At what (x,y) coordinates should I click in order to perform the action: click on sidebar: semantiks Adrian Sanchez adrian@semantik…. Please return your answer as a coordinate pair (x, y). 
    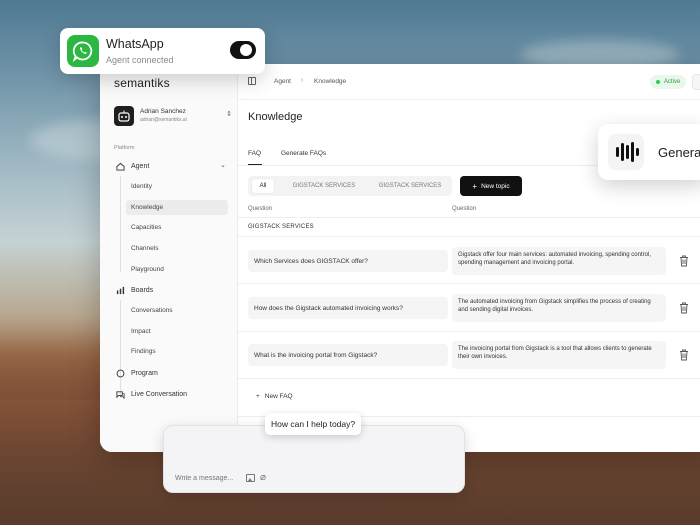
    Looking at the image, I should click on (169, 258).